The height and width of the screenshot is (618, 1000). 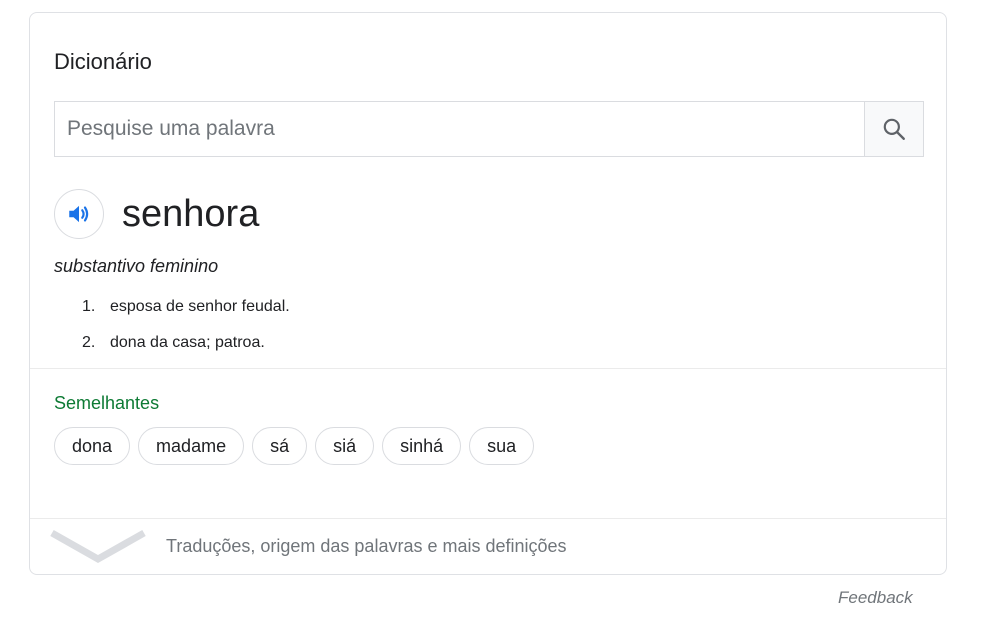 I want to click on search-box, so click(x=489, y=129).